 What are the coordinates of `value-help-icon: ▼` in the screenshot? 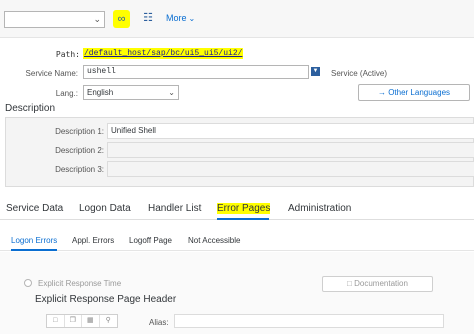 It's located at (315, 71).